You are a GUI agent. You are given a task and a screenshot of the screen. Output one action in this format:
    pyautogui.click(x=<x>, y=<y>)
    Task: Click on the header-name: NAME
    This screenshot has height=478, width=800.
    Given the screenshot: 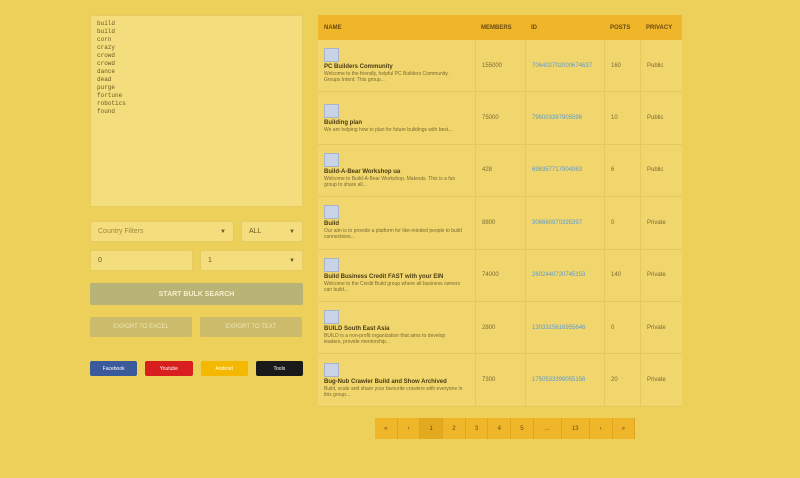 What is the action you would take?
    pyautogui.click(x=396, y=28)
    